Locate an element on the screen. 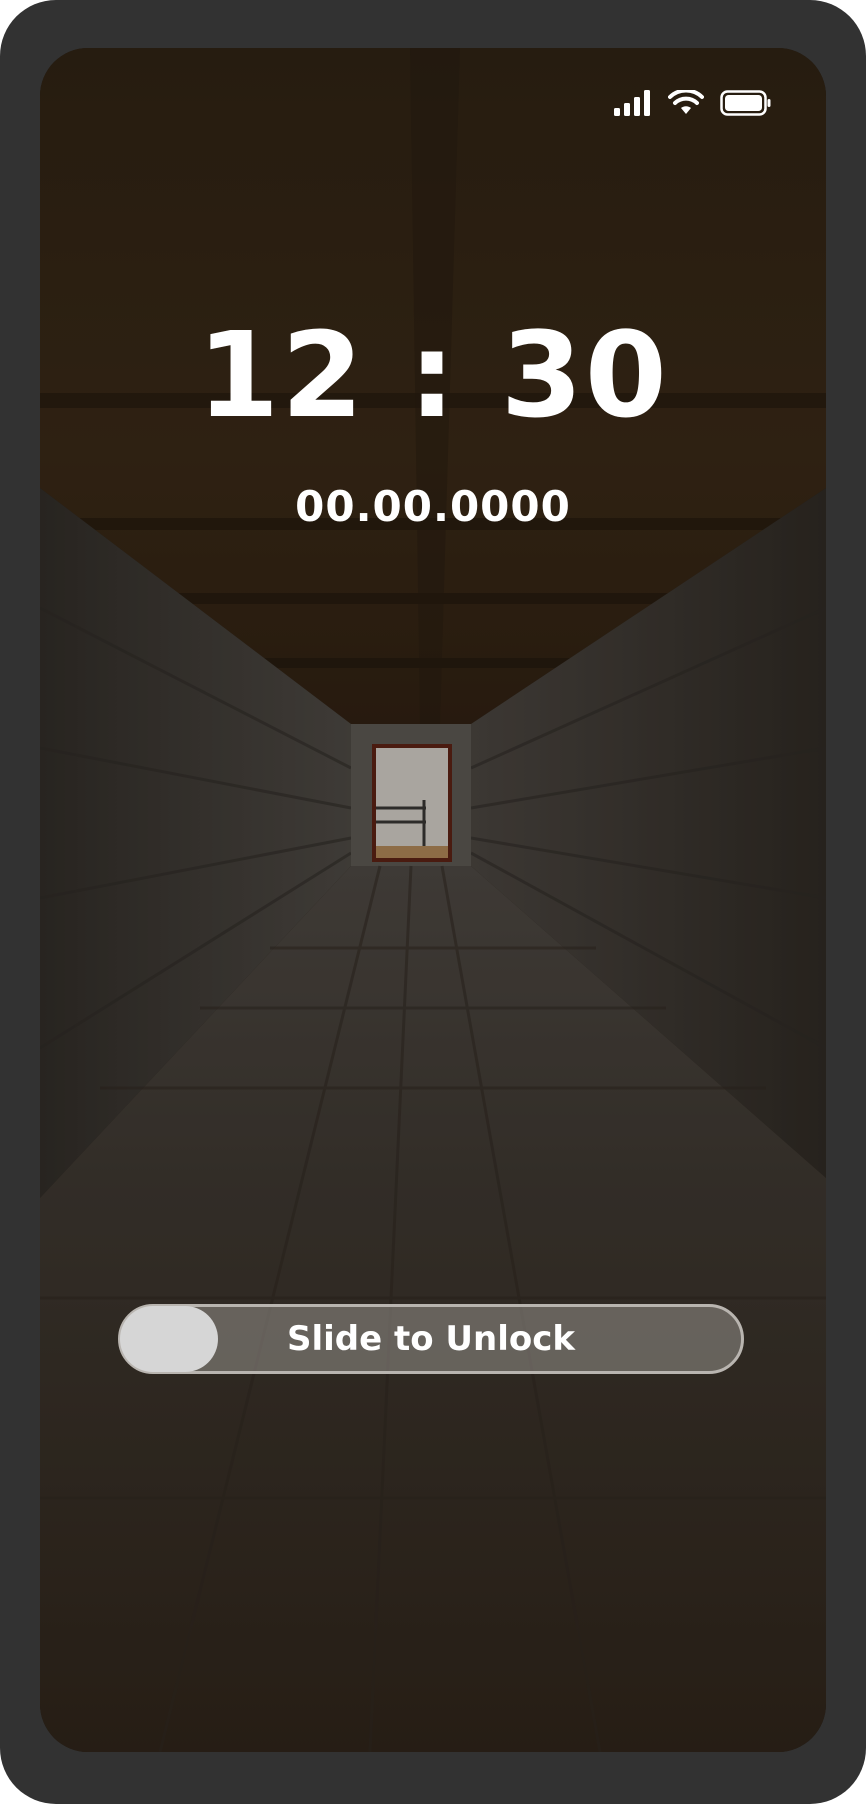  slide-to-unlock-label: Slide to Unlock is located at coordinates (431, 1339).